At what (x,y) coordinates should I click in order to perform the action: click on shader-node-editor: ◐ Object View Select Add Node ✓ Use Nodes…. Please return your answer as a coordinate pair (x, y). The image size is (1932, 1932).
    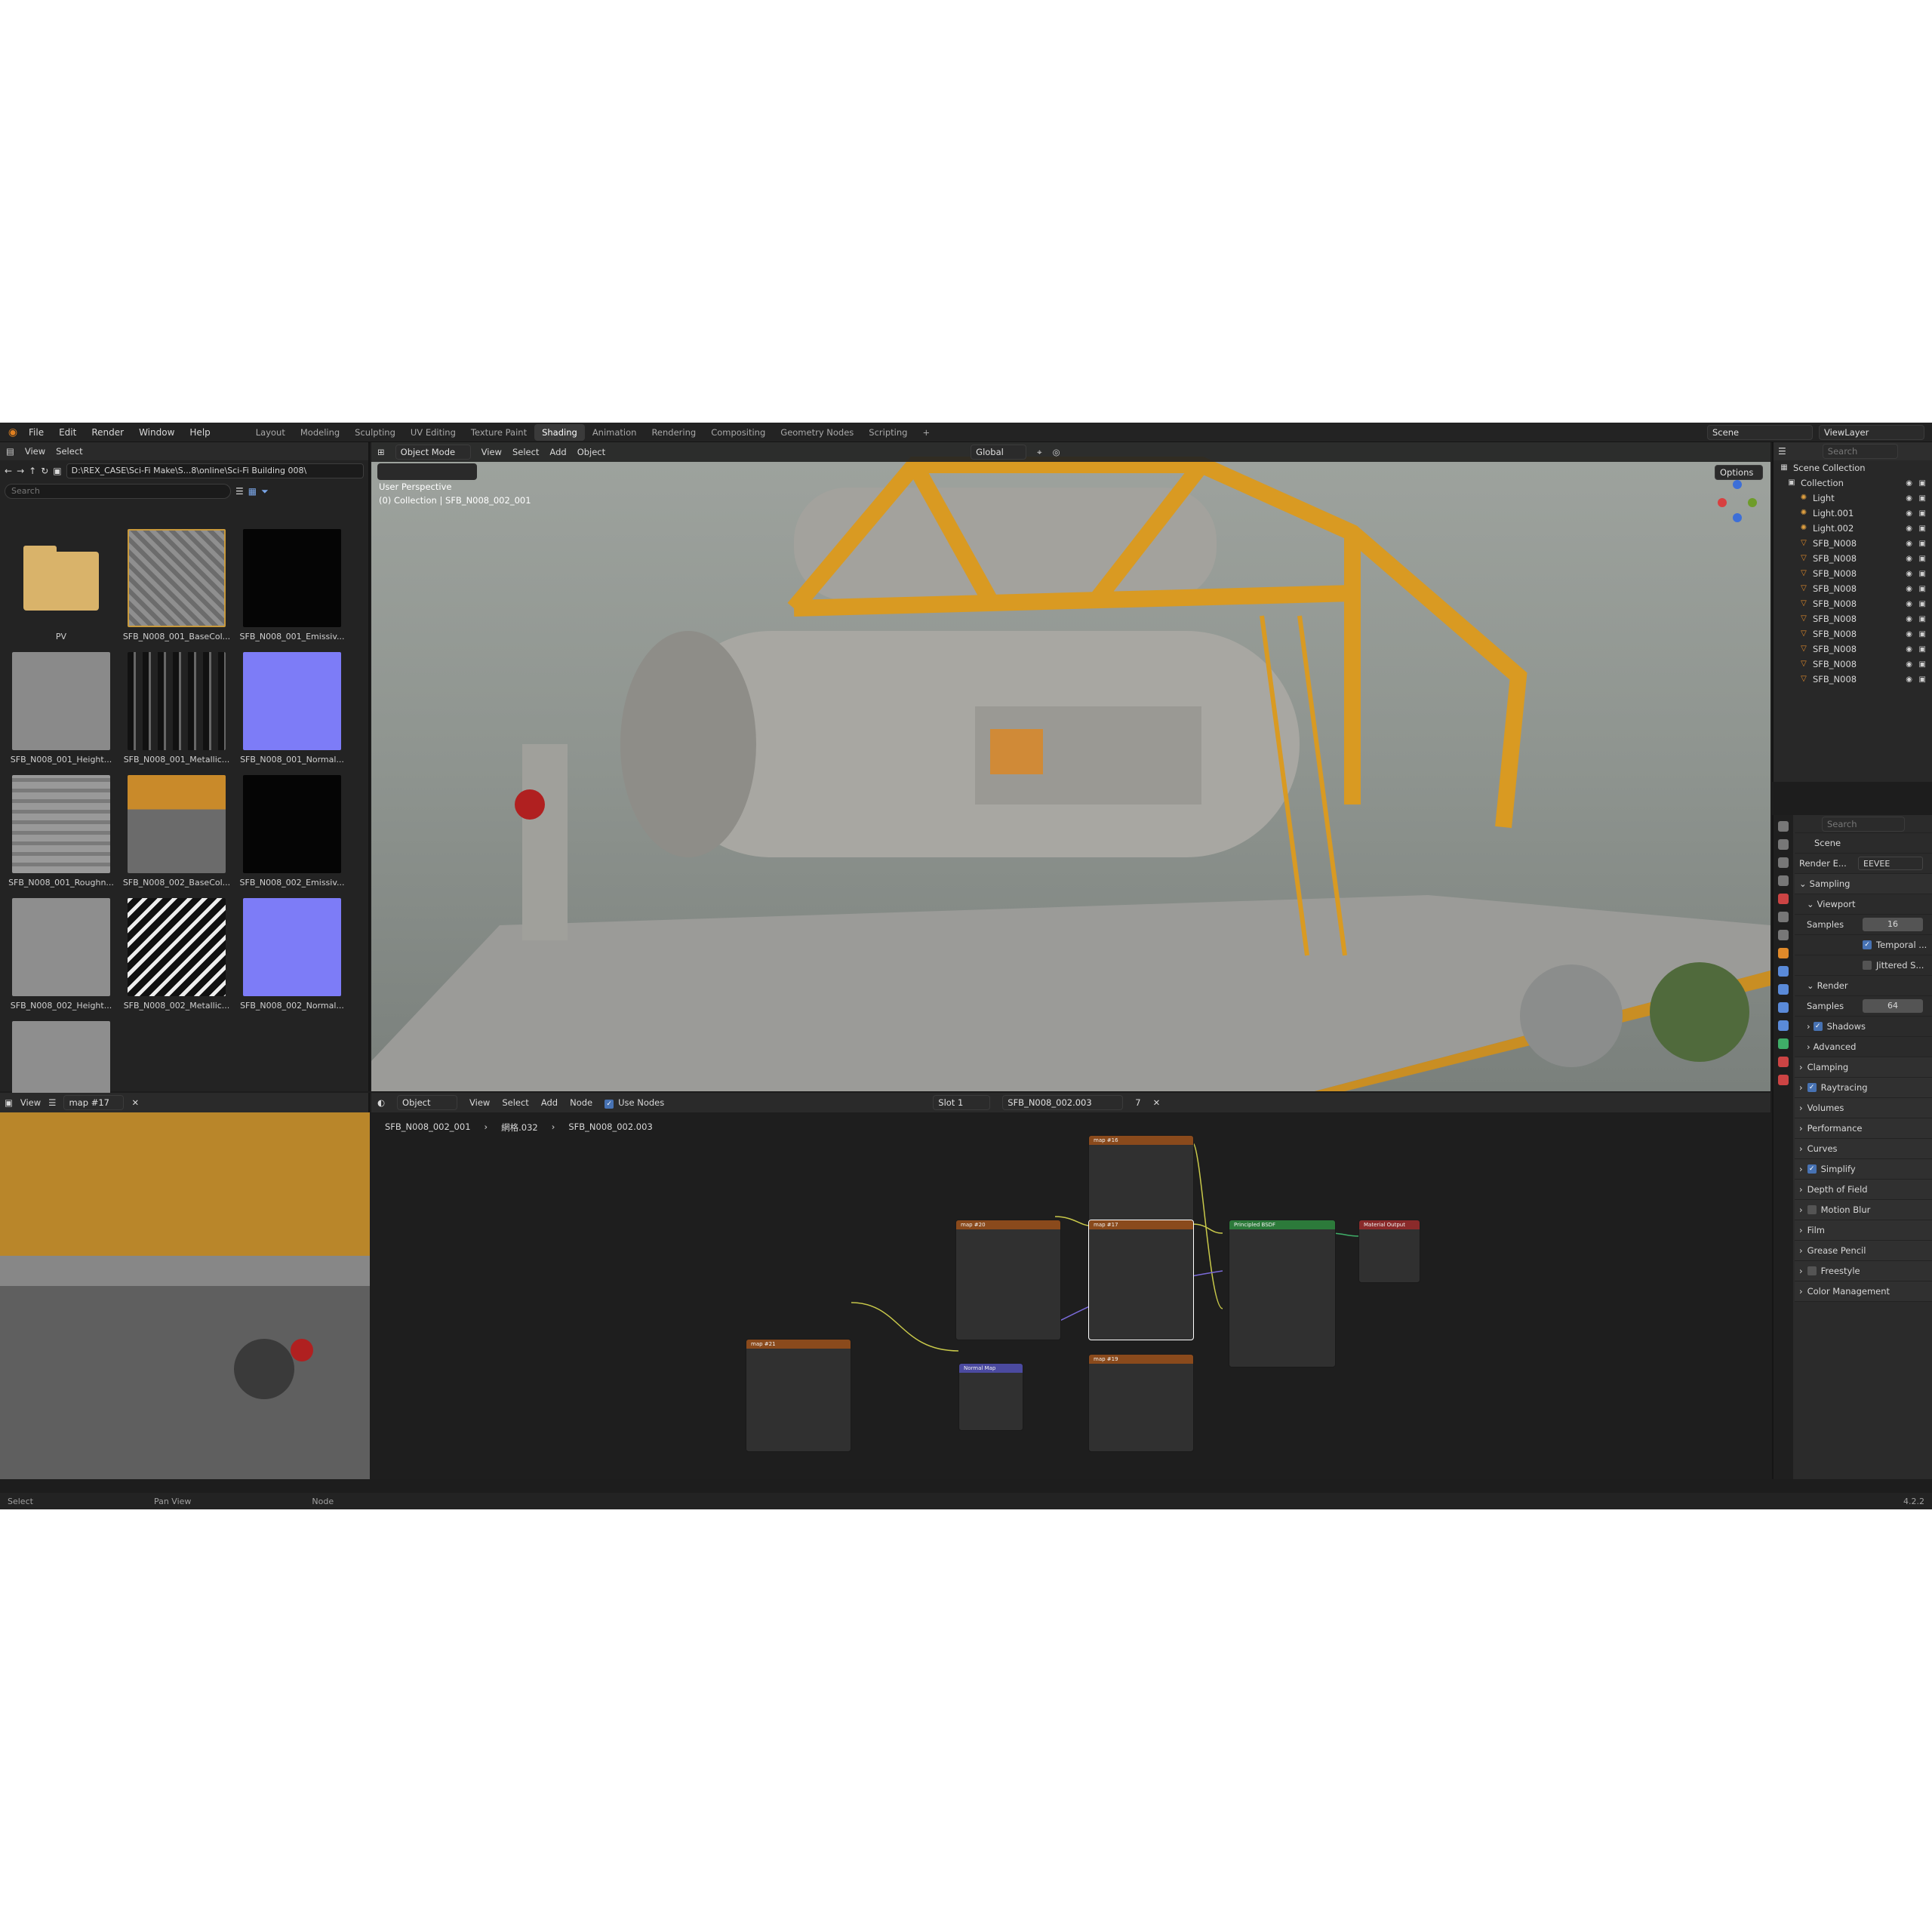
    Looking at the image, I should click on (1070, 1286).